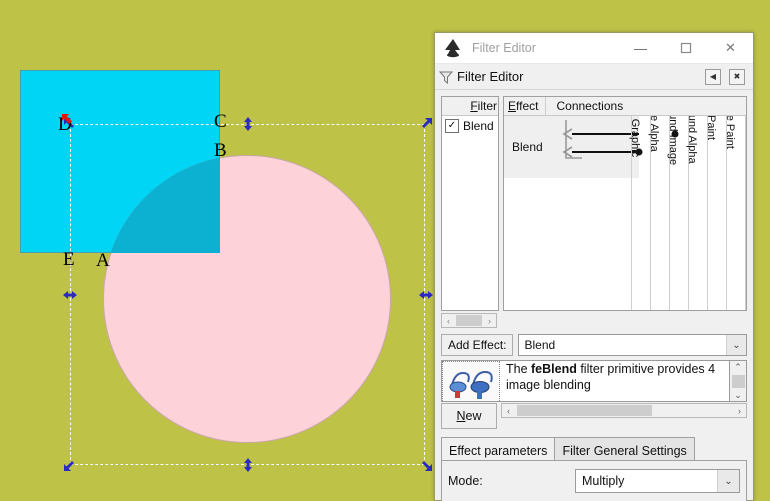  What do you see at coordinates (69, 259) in the screenshot?
I see `point-label-e: E` at bounding box center [69, 259].